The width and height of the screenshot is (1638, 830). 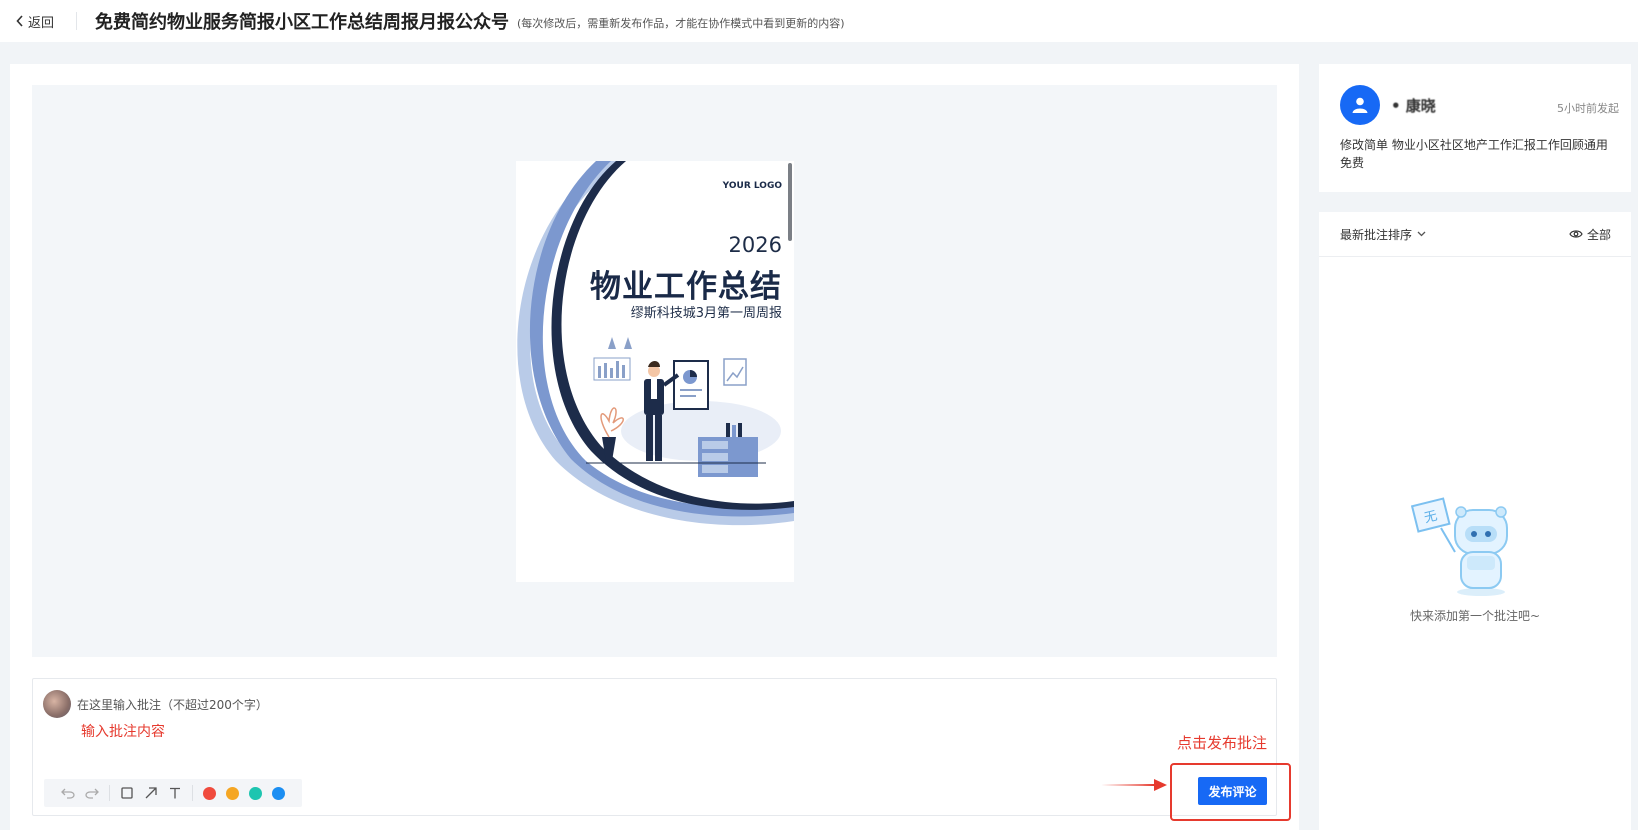 I want to click on initiator-card: • 康晓 5小时前发起 修改简单 物业小区社区地产工作汇报工作回顾通用免费, so click(x=1475, y=128).